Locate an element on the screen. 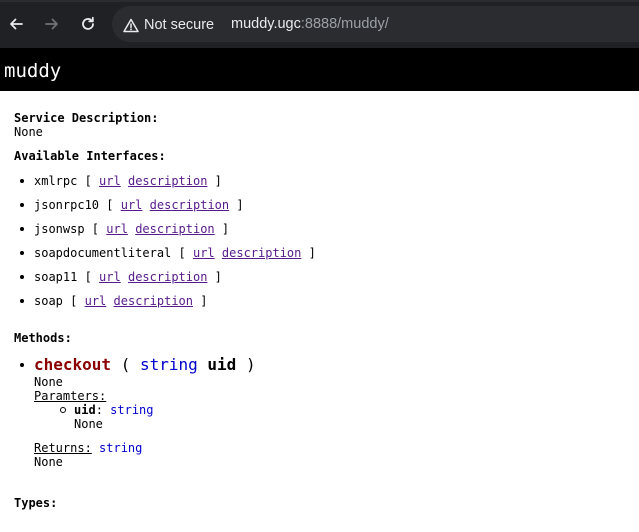 The width and height of the screenshot is (639, 532). returns-description: None is located at coordinates (48, 462).